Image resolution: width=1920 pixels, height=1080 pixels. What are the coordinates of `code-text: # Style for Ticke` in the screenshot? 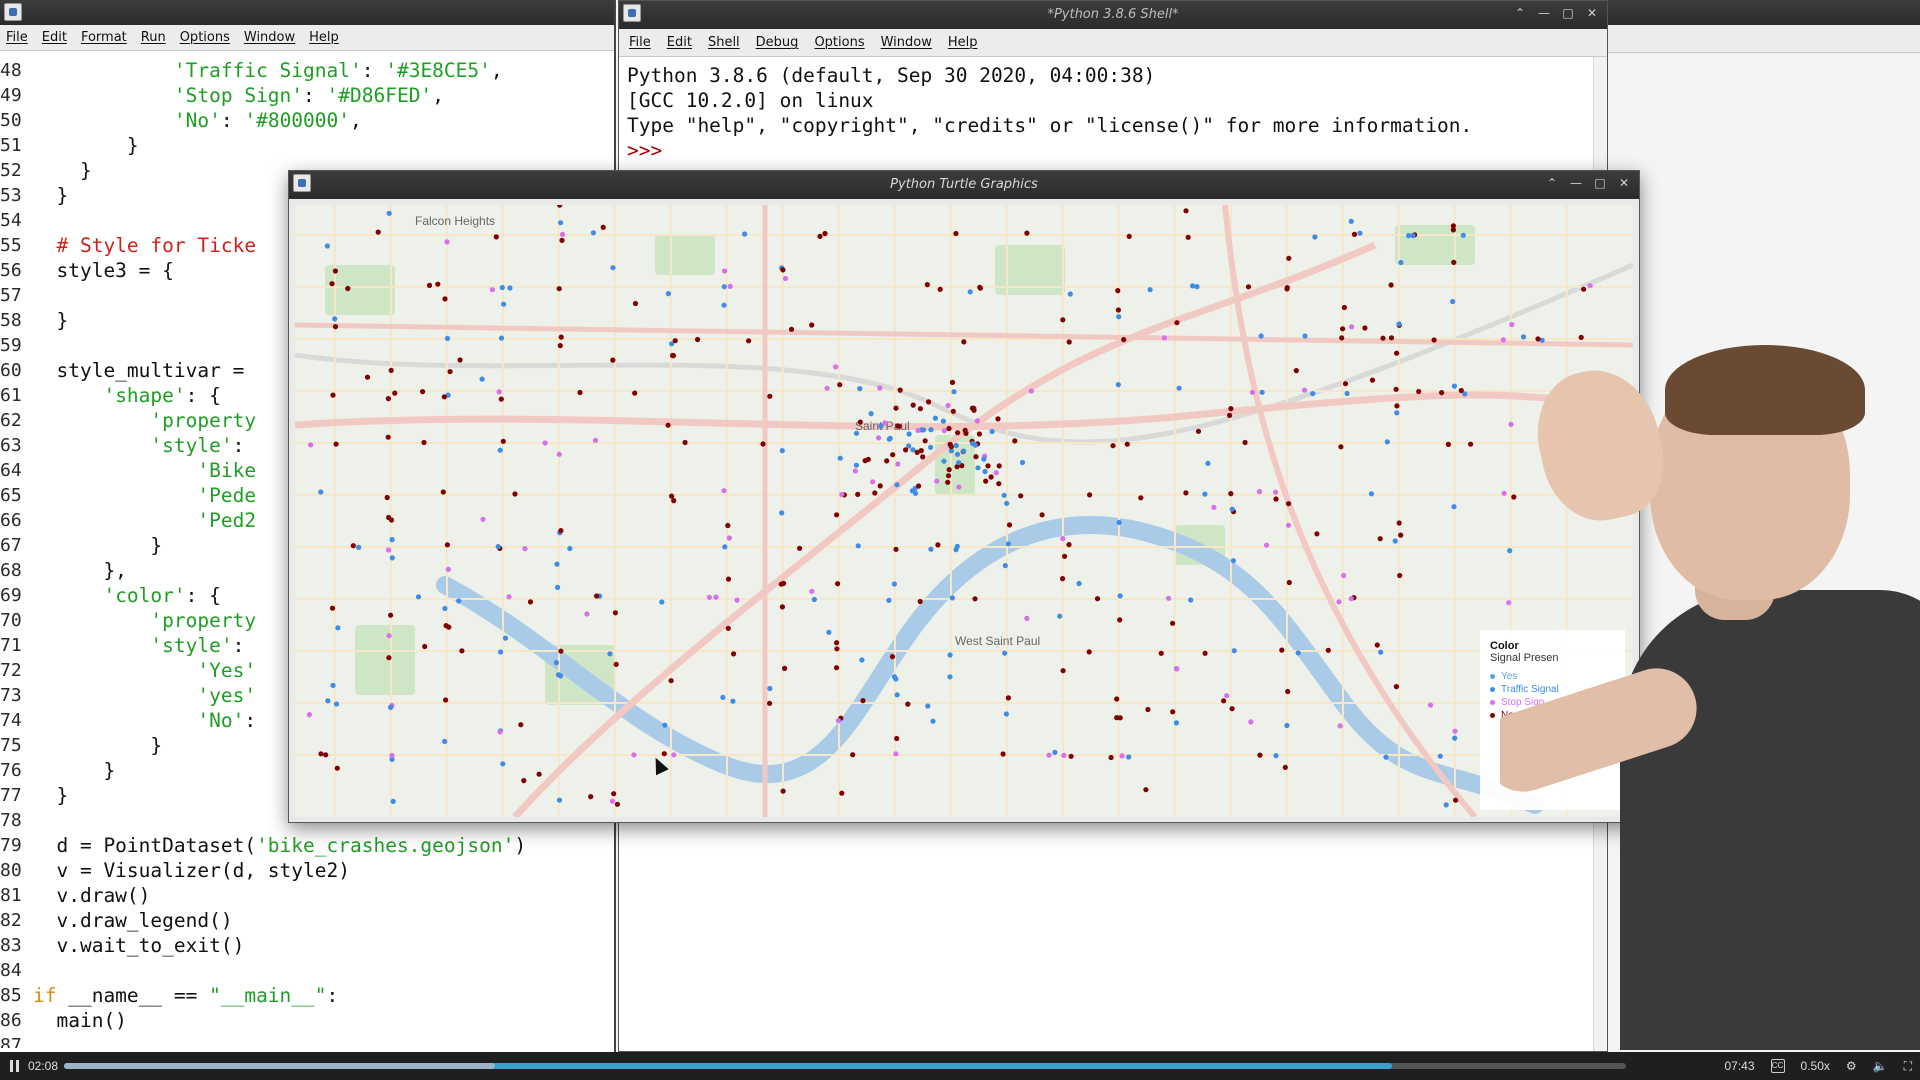 It's located at (156, 245).